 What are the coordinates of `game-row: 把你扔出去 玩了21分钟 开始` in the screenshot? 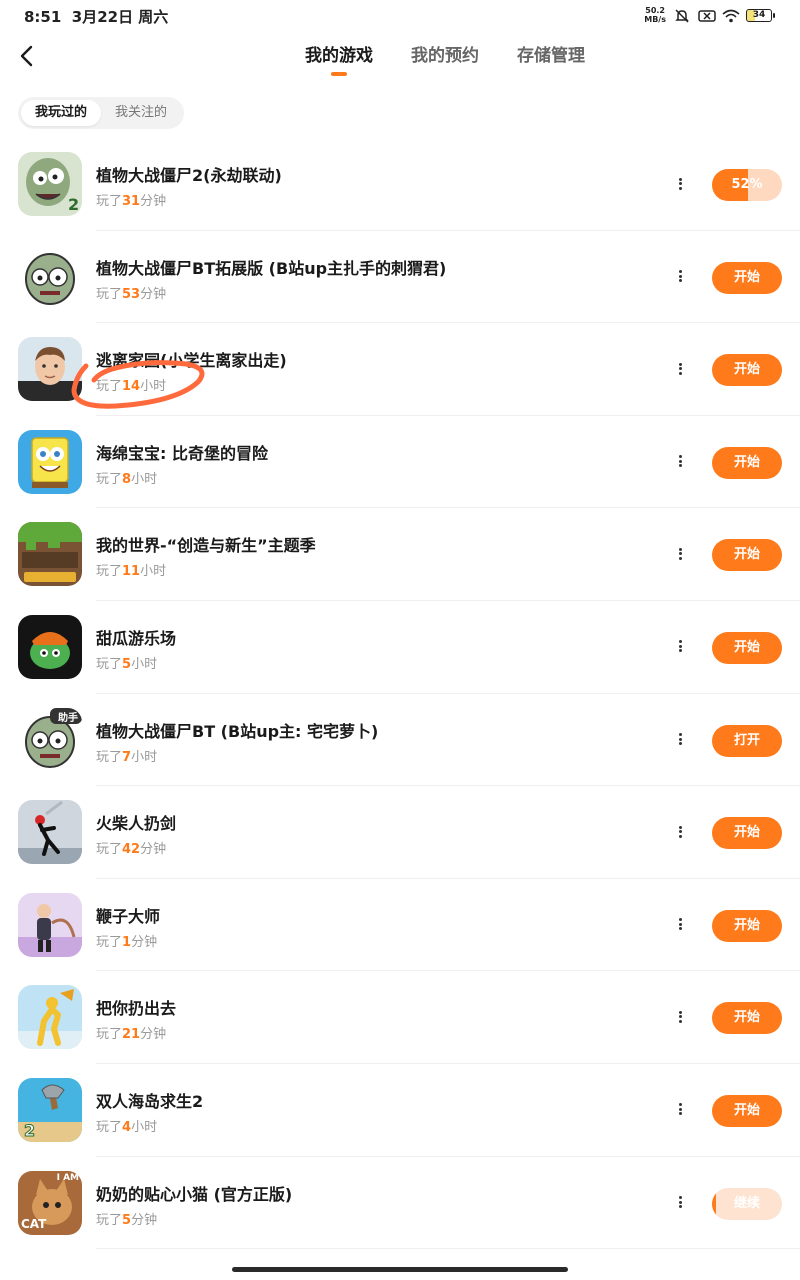 It's located at (400, 1017).